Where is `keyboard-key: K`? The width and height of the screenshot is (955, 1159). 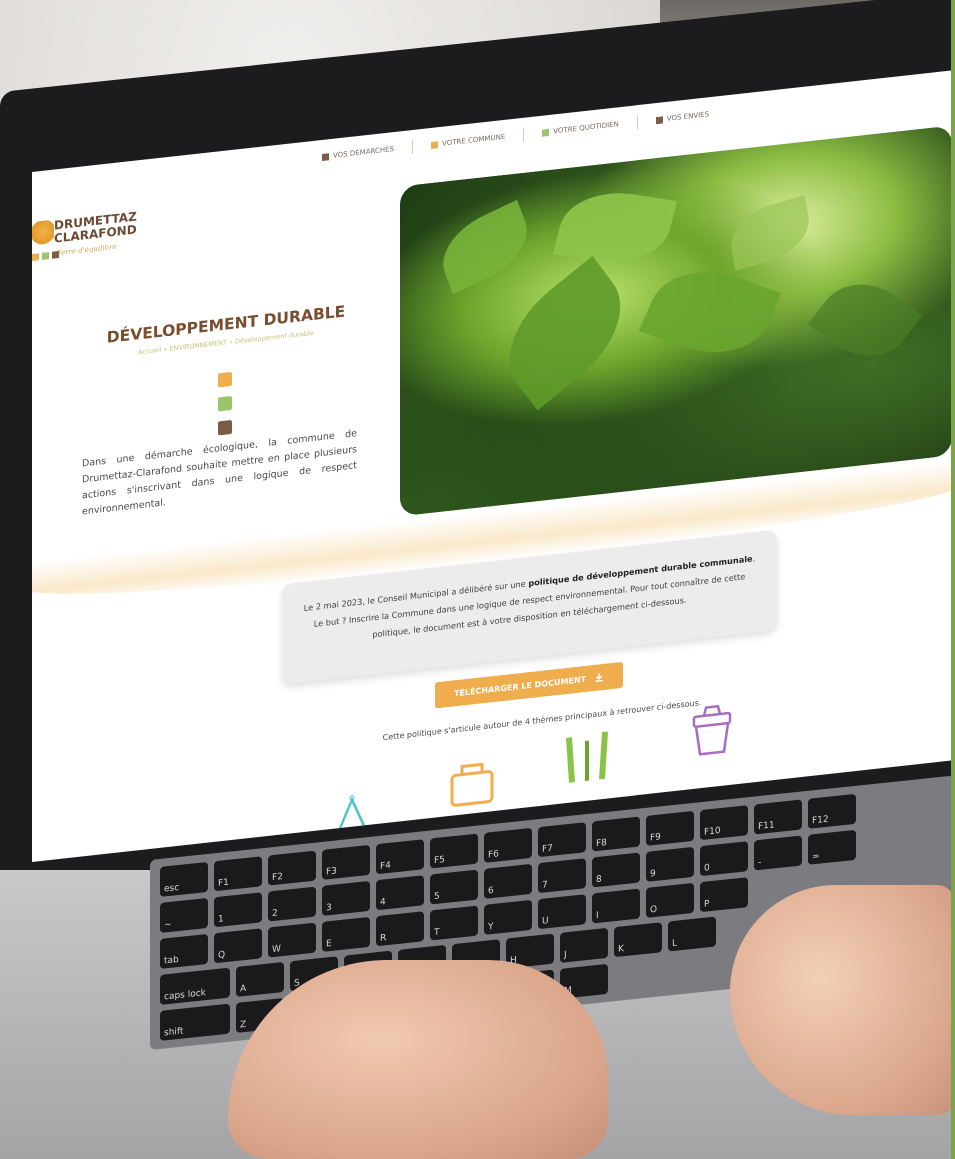
keyboard-key: K is located at coordinates (638, 940).